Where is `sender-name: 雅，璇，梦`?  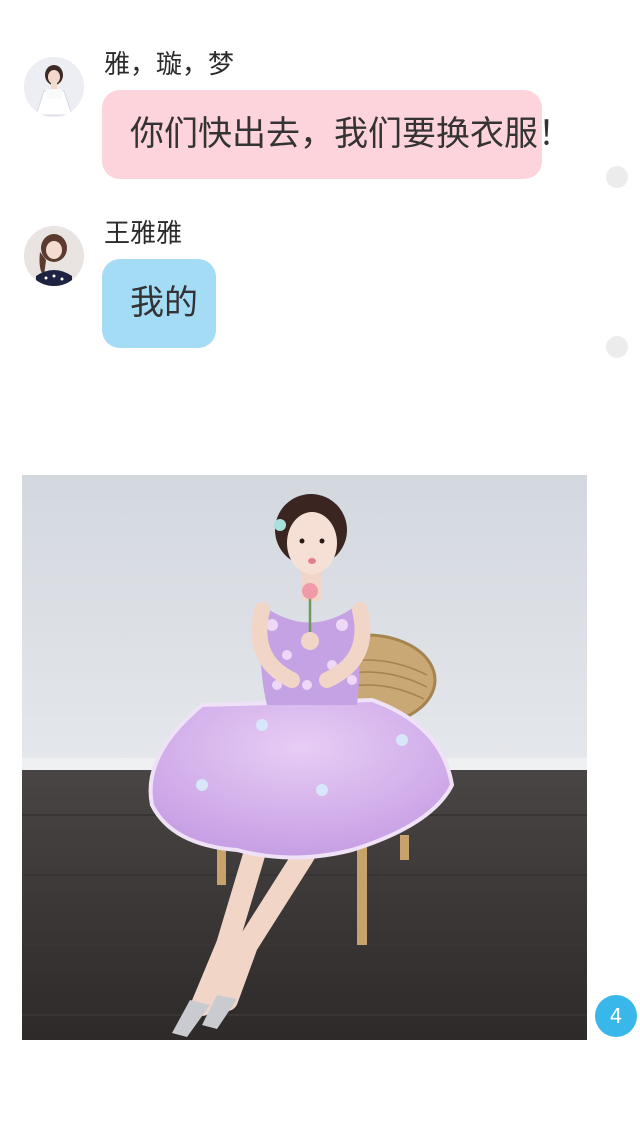 sender-name: 雅，璇，梦 is located at coordinates (169, 65).